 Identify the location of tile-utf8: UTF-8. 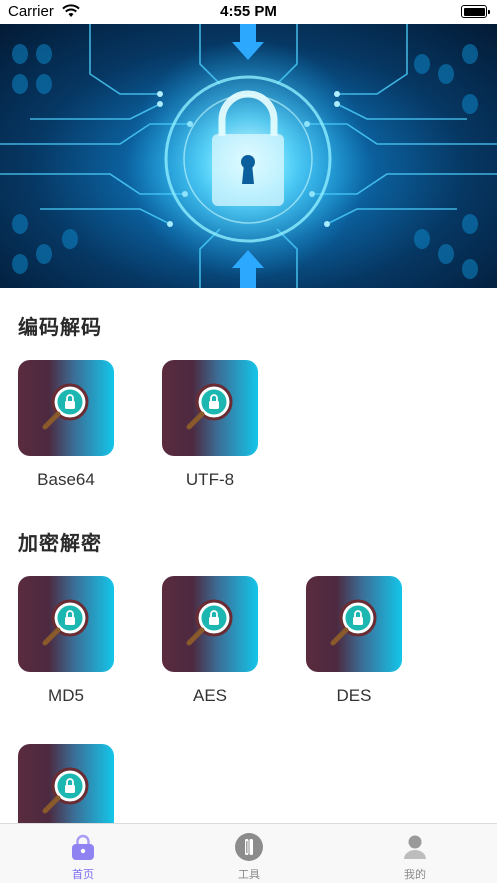
(210, 425).